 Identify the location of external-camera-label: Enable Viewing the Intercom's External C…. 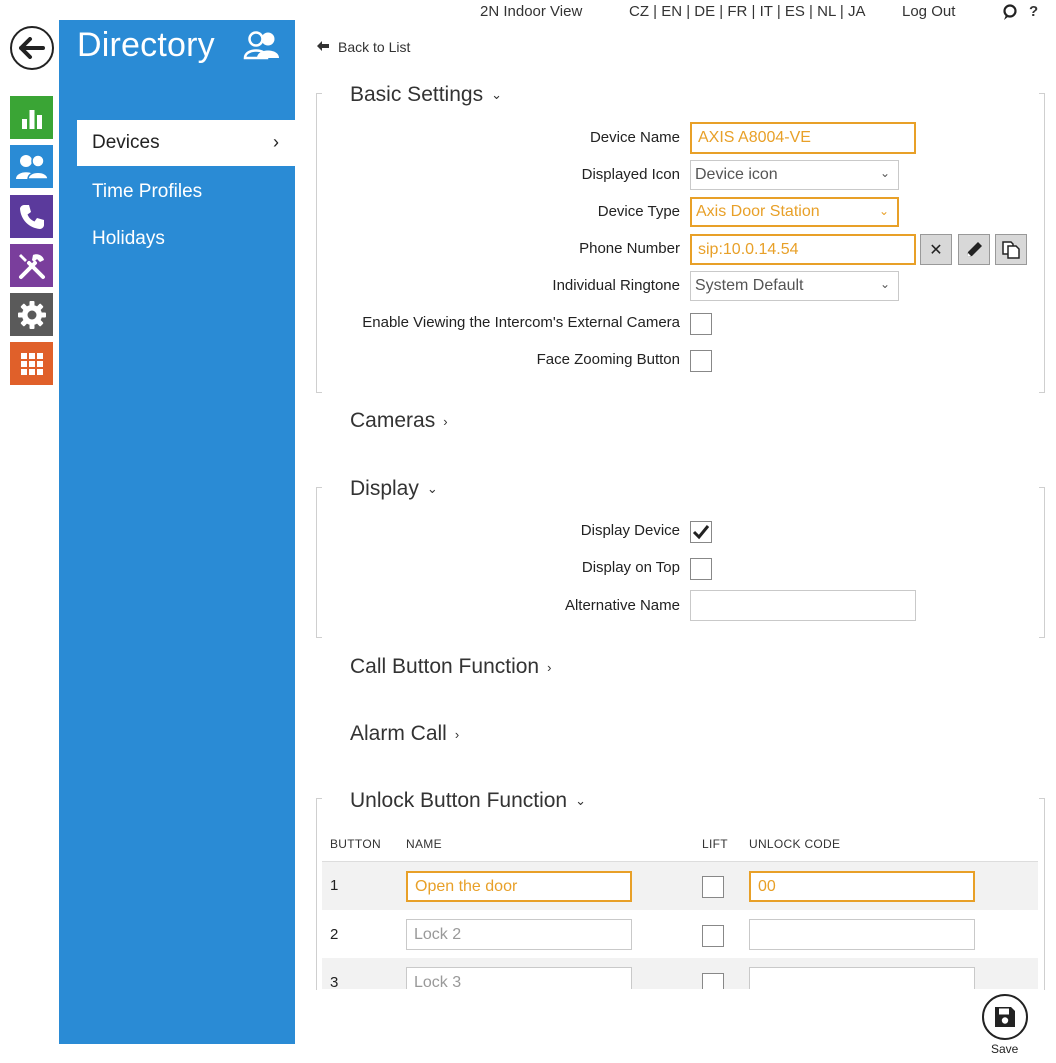
(521, 322).